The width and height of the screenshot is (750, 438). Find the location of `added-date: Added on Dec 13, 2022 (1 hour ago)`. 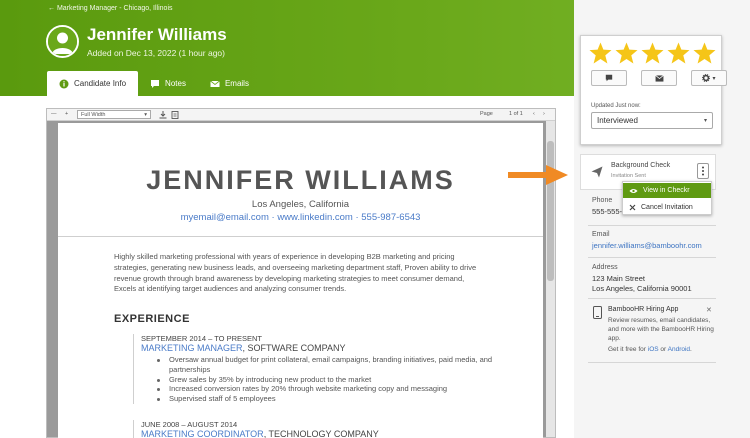

added-date: Added on Dec 13, 2022 (1 hour ago) is located at coordinates (156, 53).